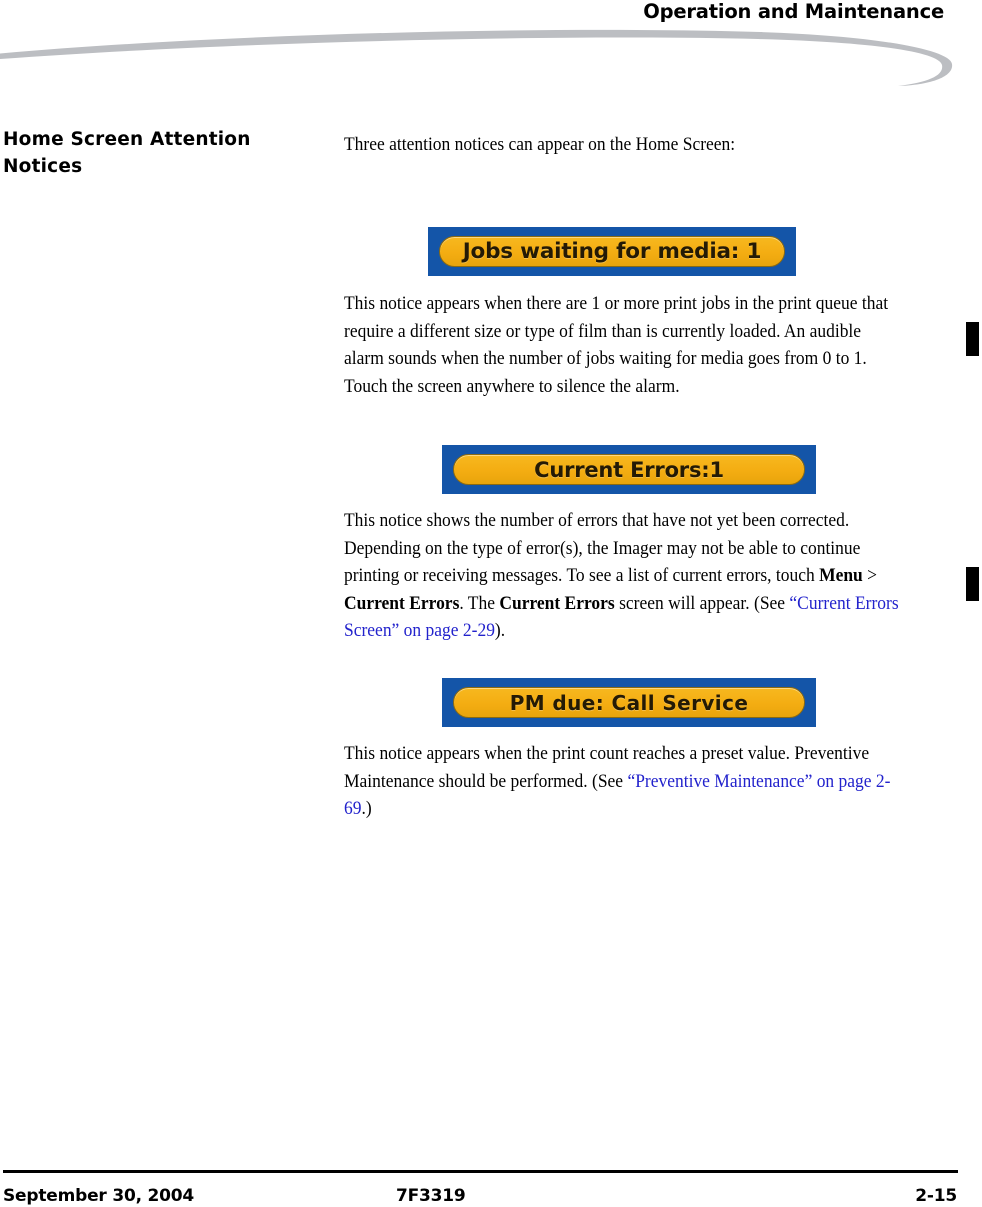  I want to click on notice-label: Jobs waiting for media: 1, so click(612, 251).